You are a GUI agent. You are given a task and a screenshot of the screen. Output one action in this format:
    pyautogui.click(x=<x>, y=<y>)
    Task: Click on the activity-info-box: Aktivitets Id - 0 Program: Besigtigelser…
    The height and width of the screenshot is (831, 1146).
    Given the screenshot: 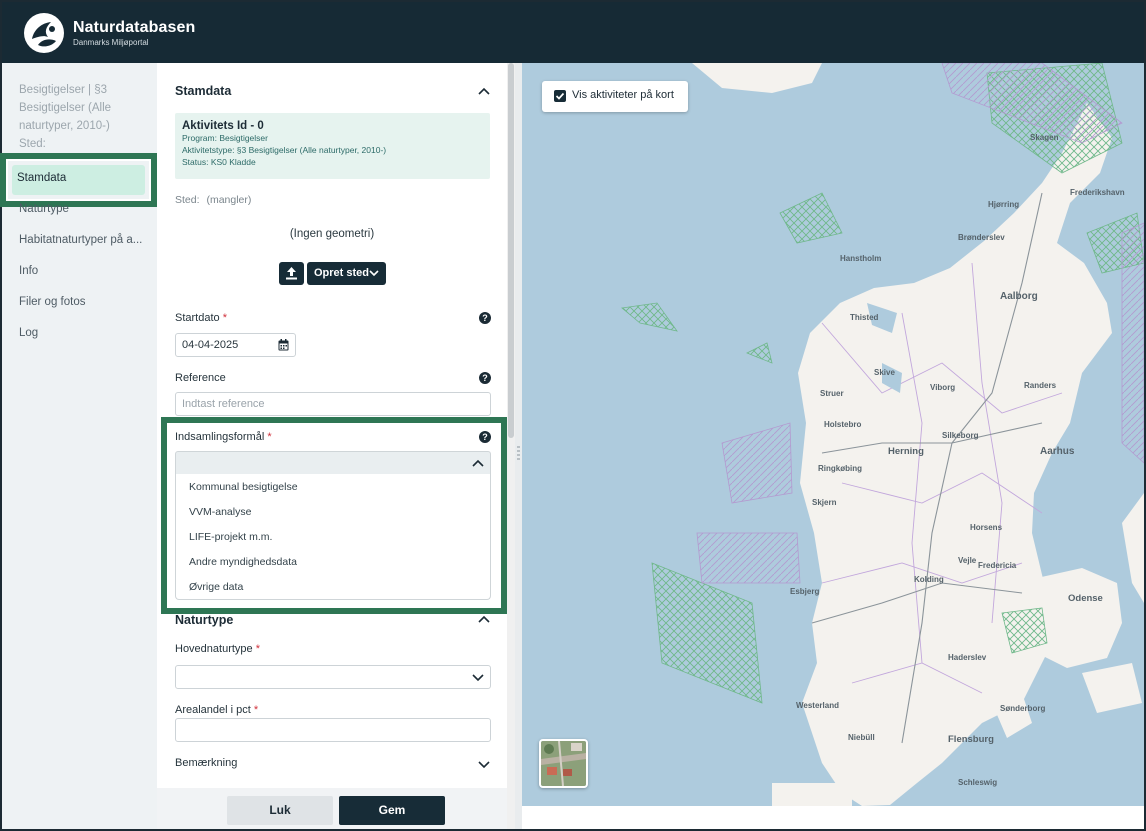 What is the action you would take?
    pyautogui.click(x=332, y=146)
    